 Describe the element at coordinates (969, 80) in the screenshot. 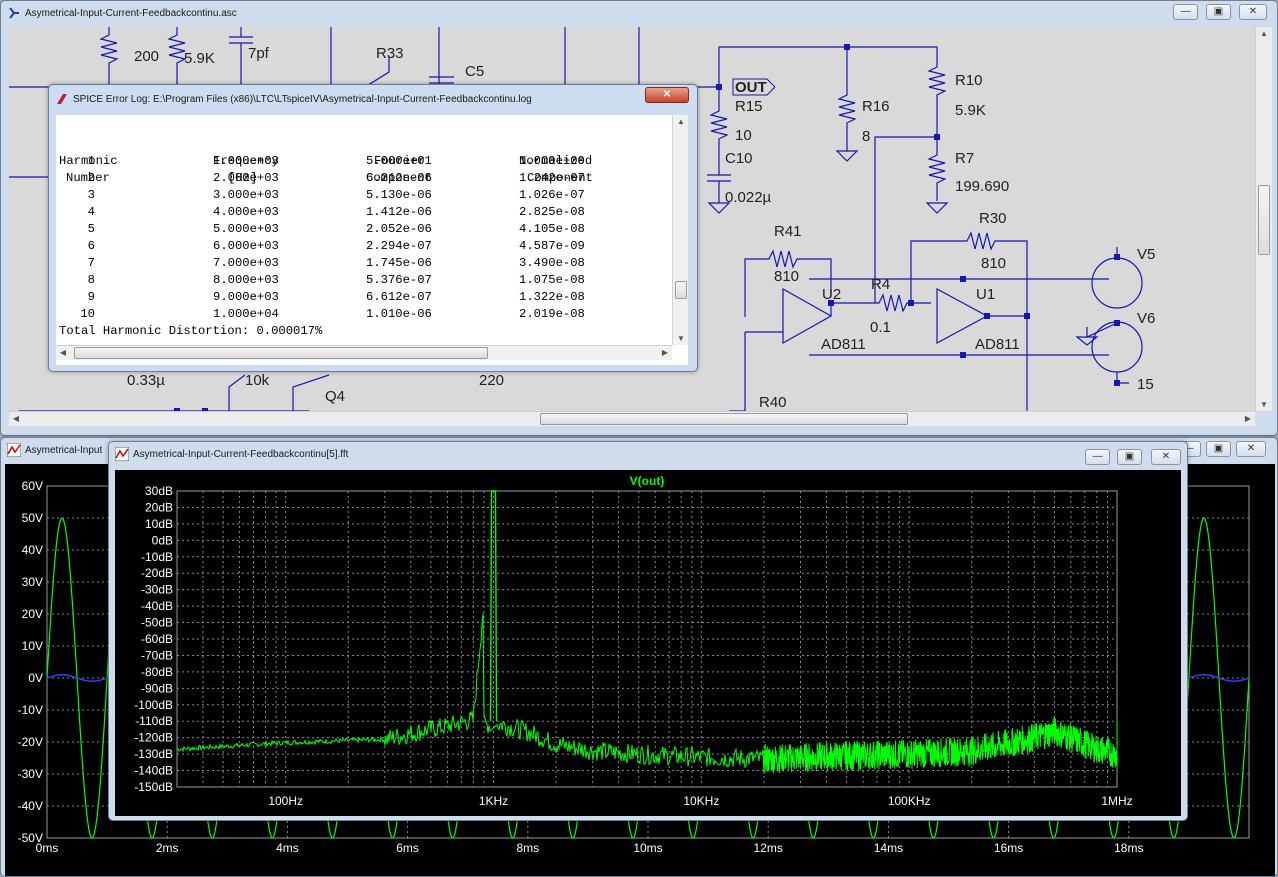

I see `svg-text: R10` at that location.